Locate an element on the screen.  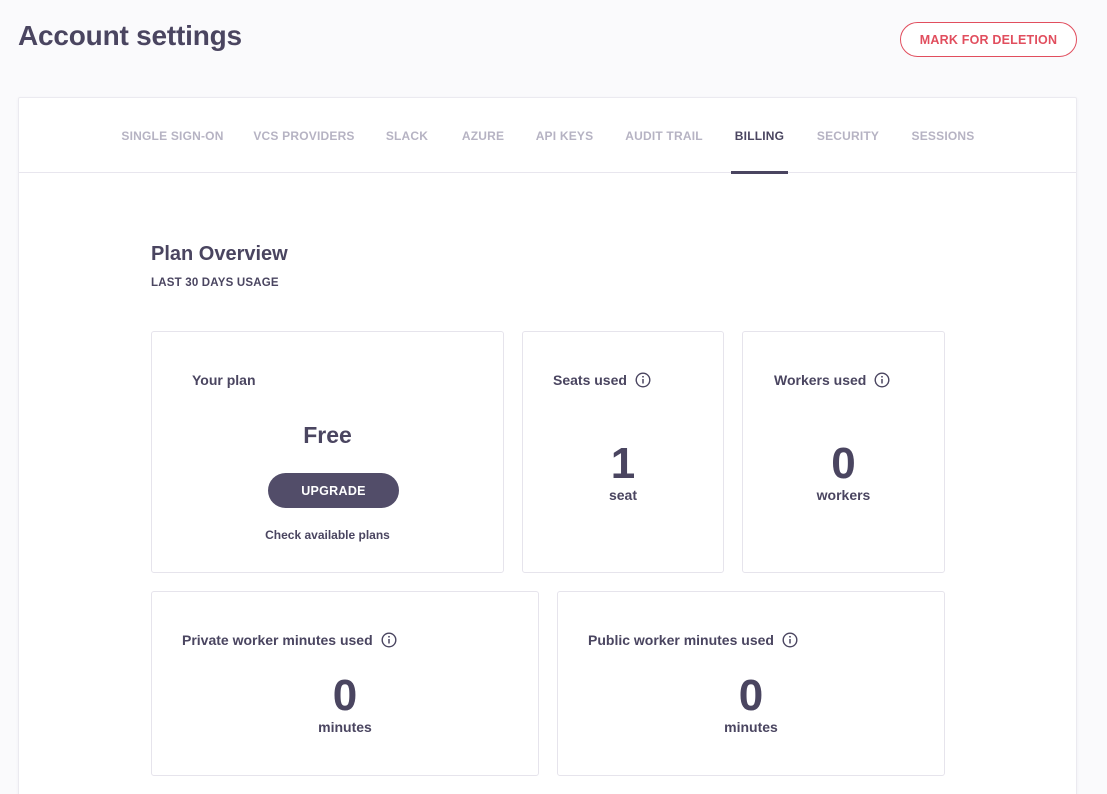
tab-single-sign-on: SINGLE SIGN-ON is located at coordinates (172, 135).